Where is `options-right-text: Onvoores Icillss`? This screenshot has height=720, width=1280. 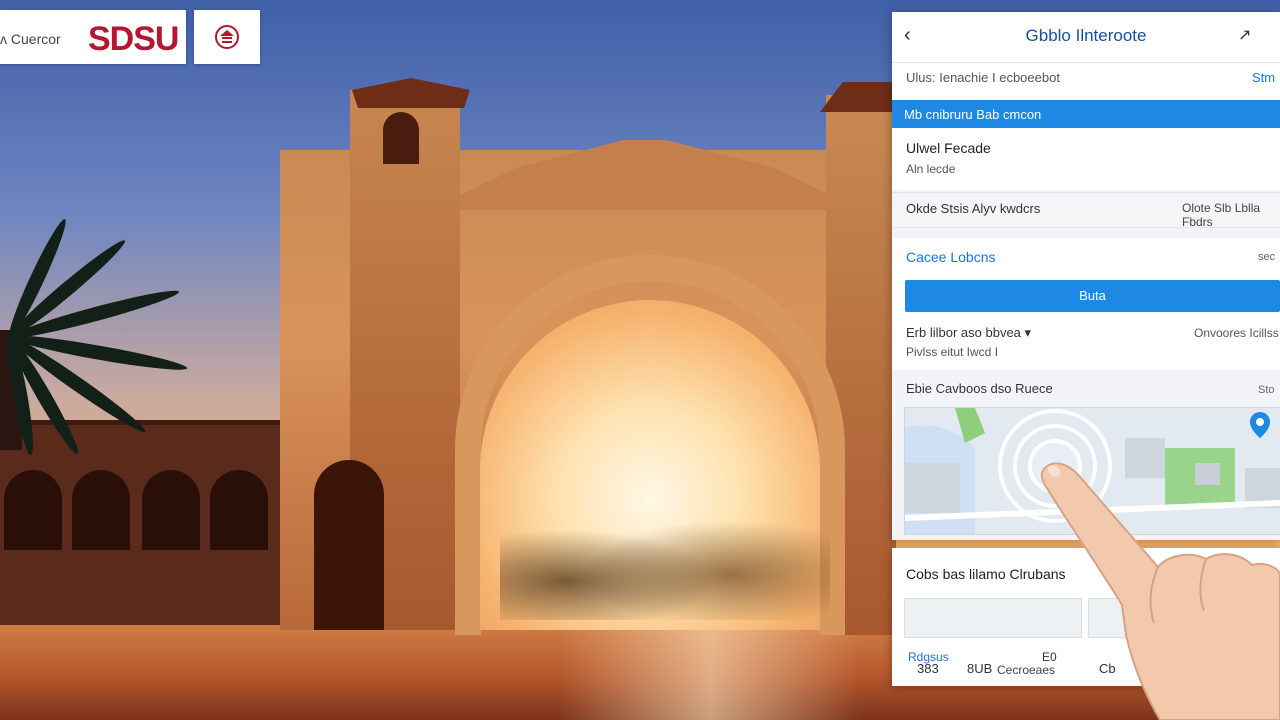
options-right-text: Onvoores Icillss is located at coordinates (1236, 333).